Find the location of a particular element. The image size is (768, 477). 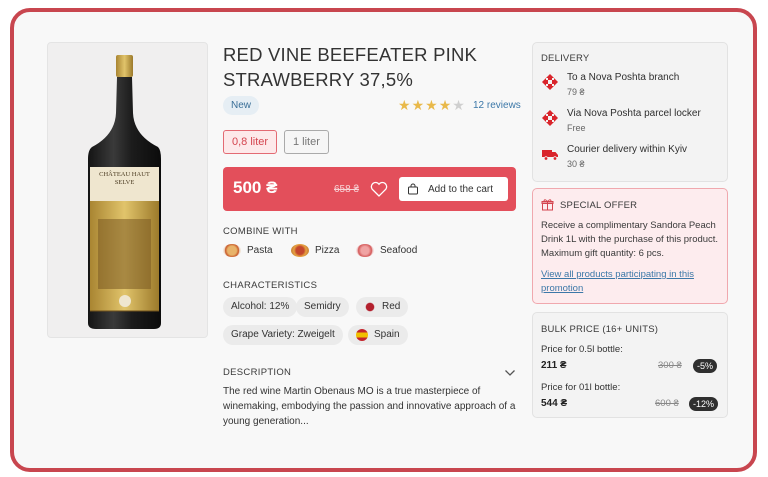

rating-stars: ★ ★ ★ ★ ★ is located at coordinates (431, 105).